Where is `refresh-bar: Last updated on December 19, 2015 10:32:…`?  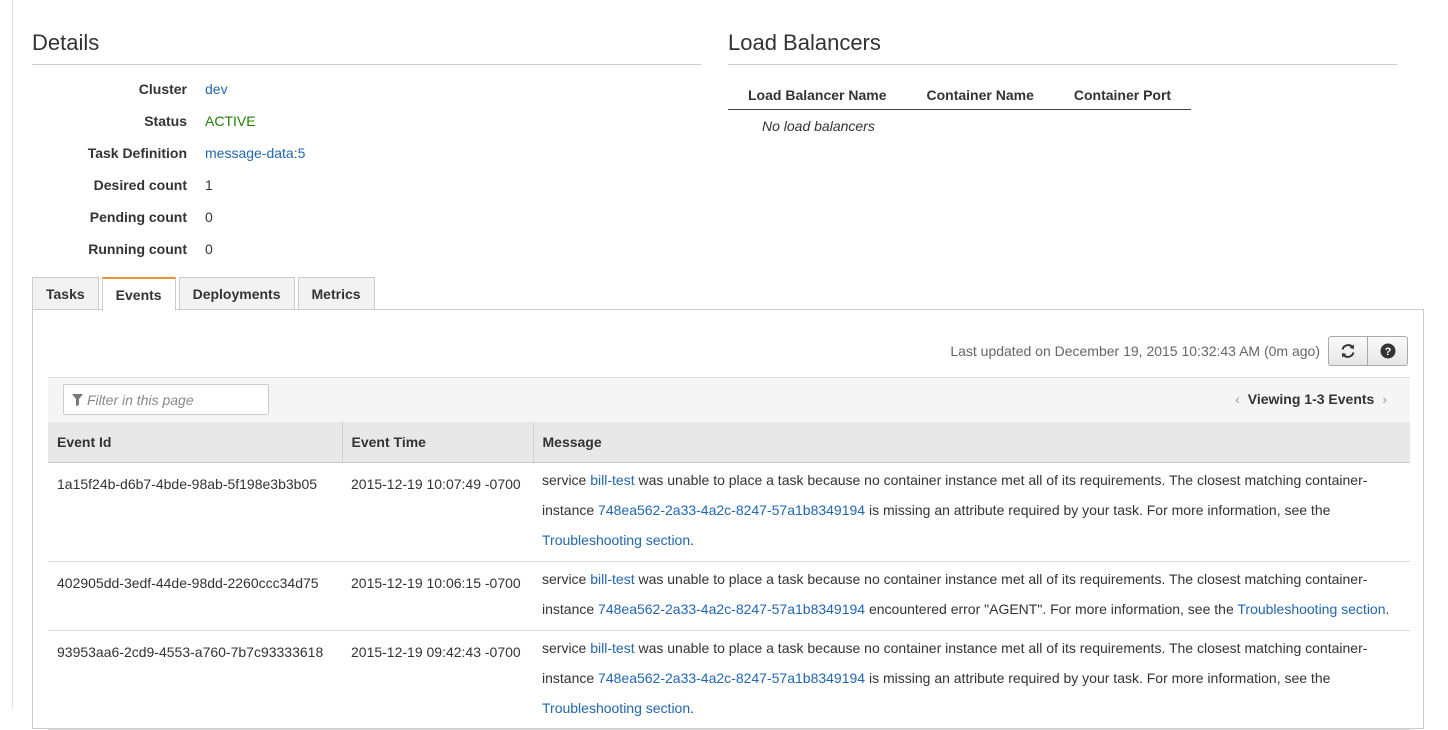
refresh-bar: Last updated on December 19, 2015 10:32:… is located at coordinates (1179, 351).